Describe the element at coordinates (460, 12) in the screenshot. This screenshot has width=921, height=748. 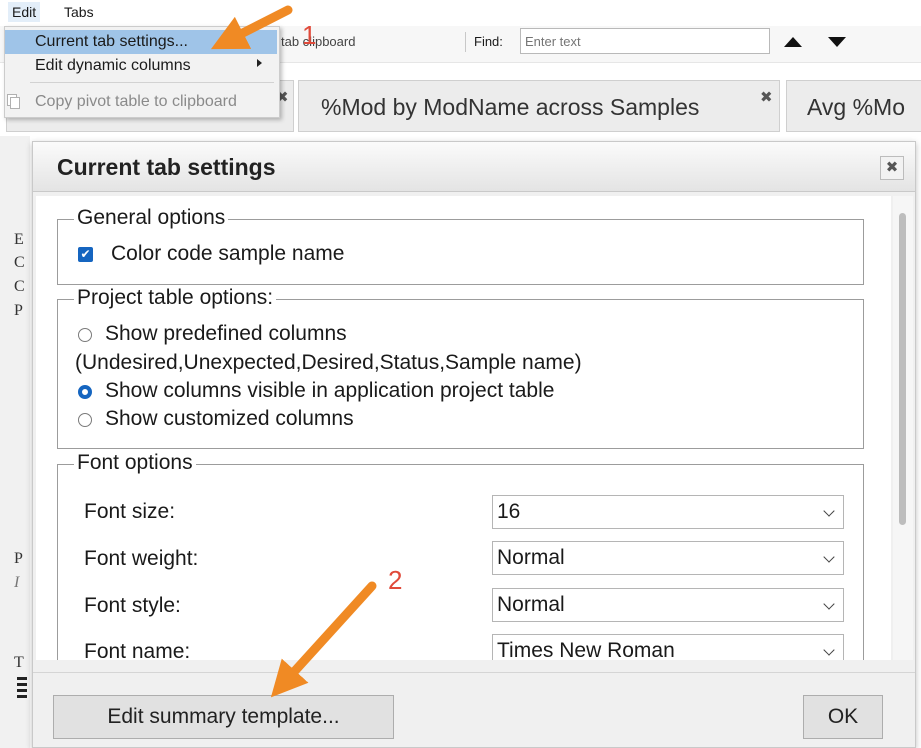
I see `menu-bar: Edit Tabs` at that location.